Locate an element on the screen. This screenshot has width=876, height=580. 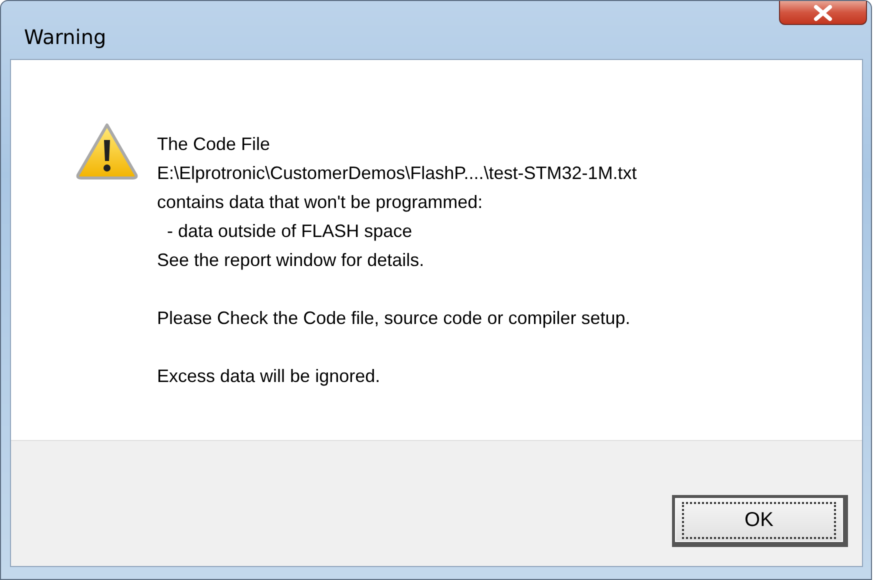
window-title: Warning is located at coordinates (65, 37).